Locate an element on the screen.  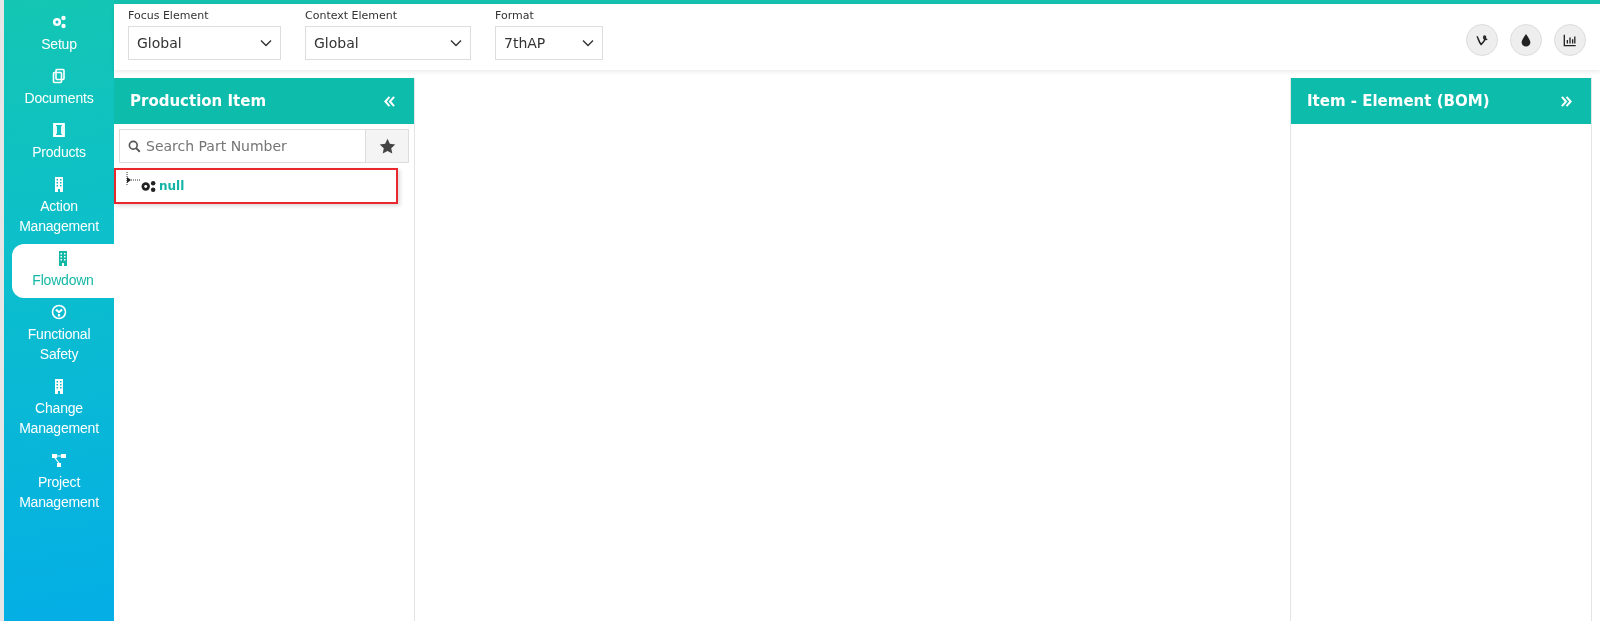
filter-label: Format is located at coordinates (515, 16).